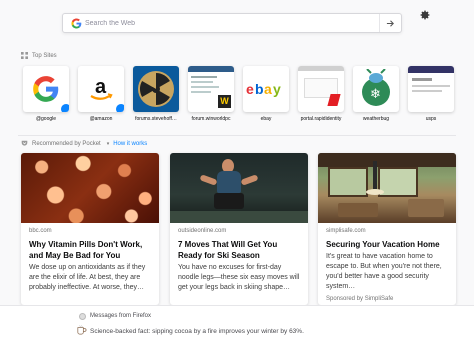 The image size is (474, 355). What do you see at coordinates (24, 143) in the screenshot?
I see `pocket-icon` at bounding box center [24, 143].